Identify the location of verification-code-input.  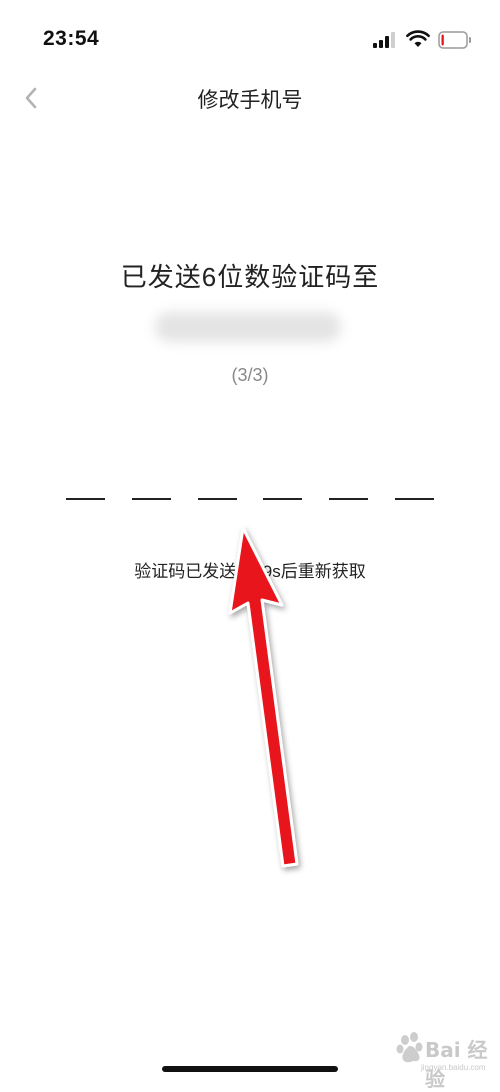
(250, 499).